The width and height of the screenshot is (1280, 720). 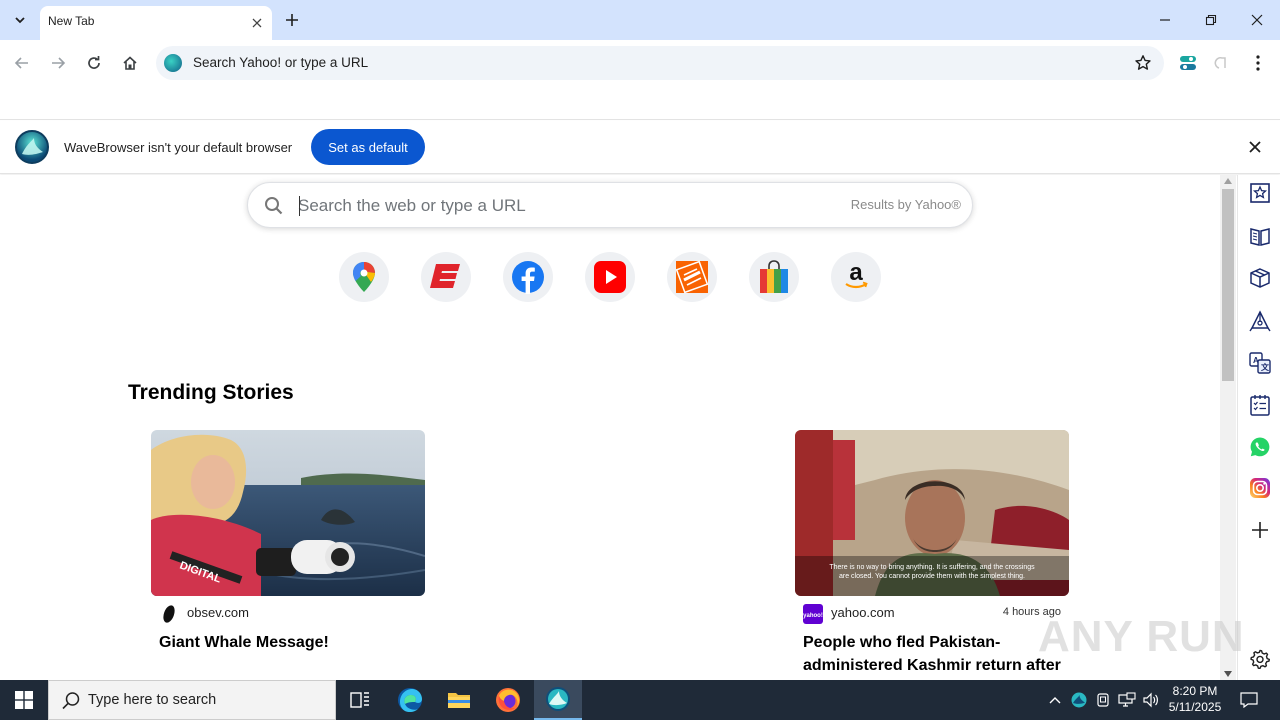 I want to click on story-image-whale: DIGITAL, so click(x=288, y=513).